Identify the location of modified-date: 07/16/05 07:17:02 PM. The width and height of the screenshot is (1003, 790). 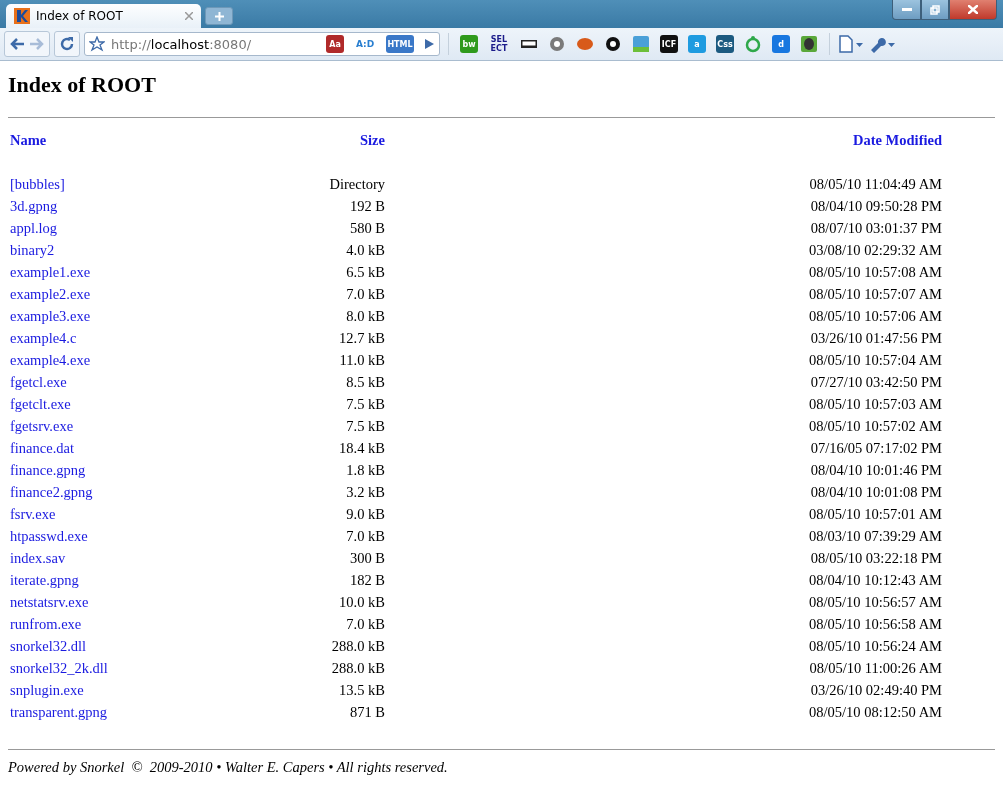
(875, 448).